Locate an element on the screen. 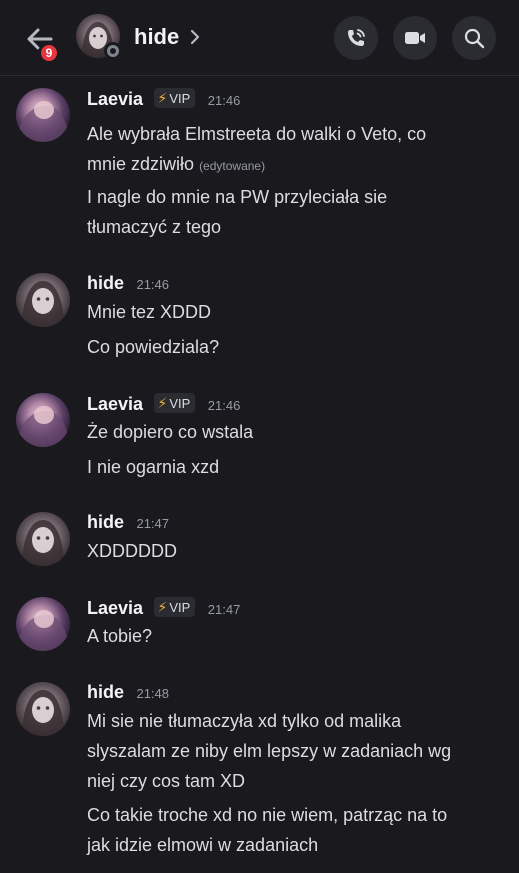 This screenshot has width=519, height=873. search-icon is located at coordinates (474, 38).